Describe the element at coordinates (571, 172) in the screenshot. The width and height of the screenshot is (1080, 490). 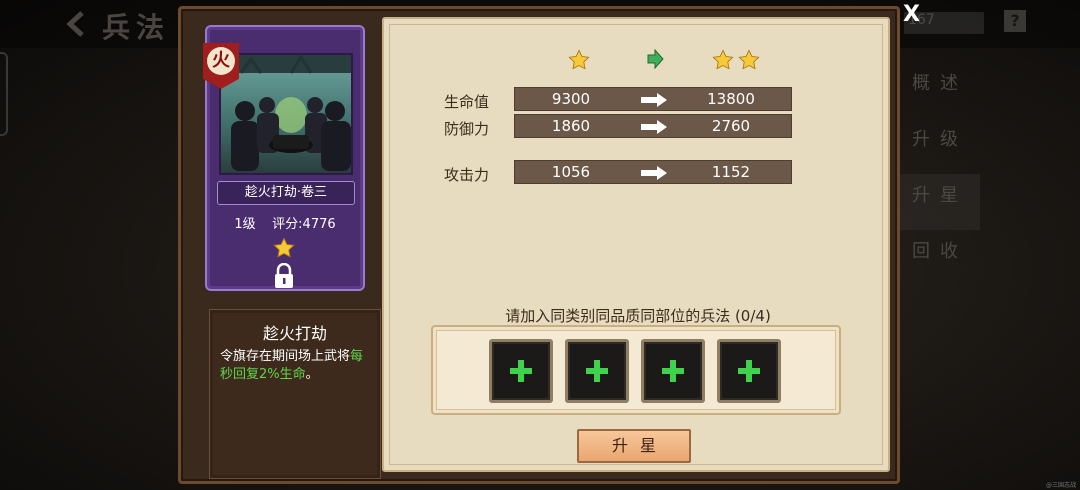
I see `stat-current-value: 1056` at that location.